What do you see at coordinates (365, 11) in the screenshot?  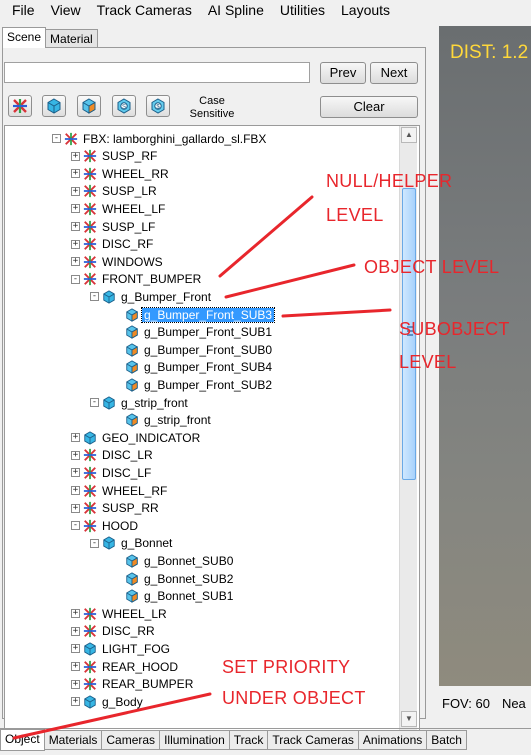 I see `menu-layouts: Layouts` at bounding box center [365, 11].